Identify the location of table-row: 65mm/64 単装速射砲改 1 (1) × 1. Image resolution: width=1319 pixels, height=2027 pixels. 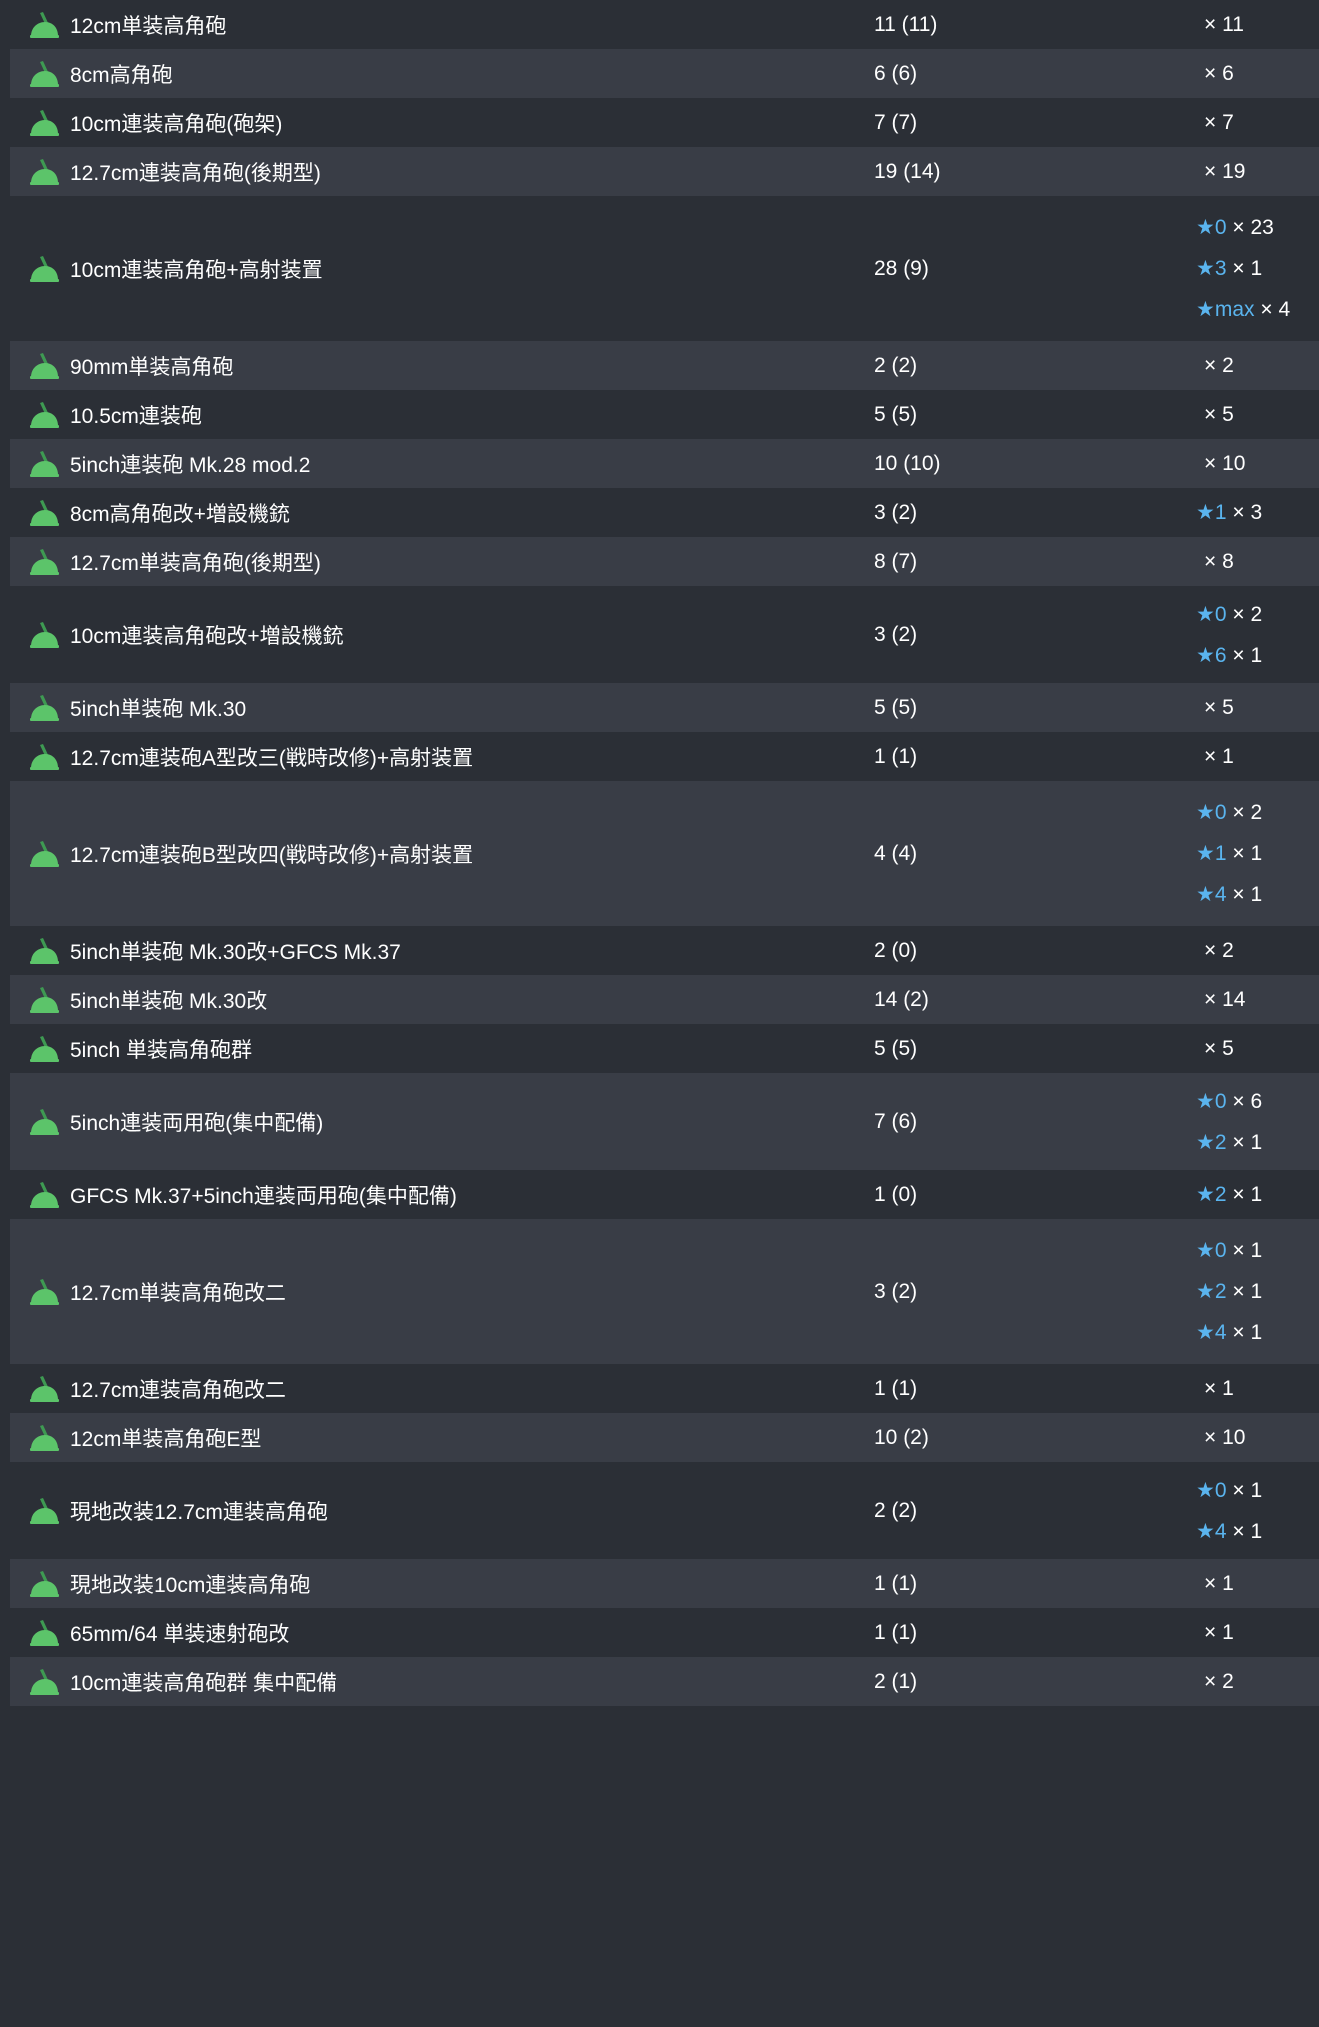
(664, 1632).